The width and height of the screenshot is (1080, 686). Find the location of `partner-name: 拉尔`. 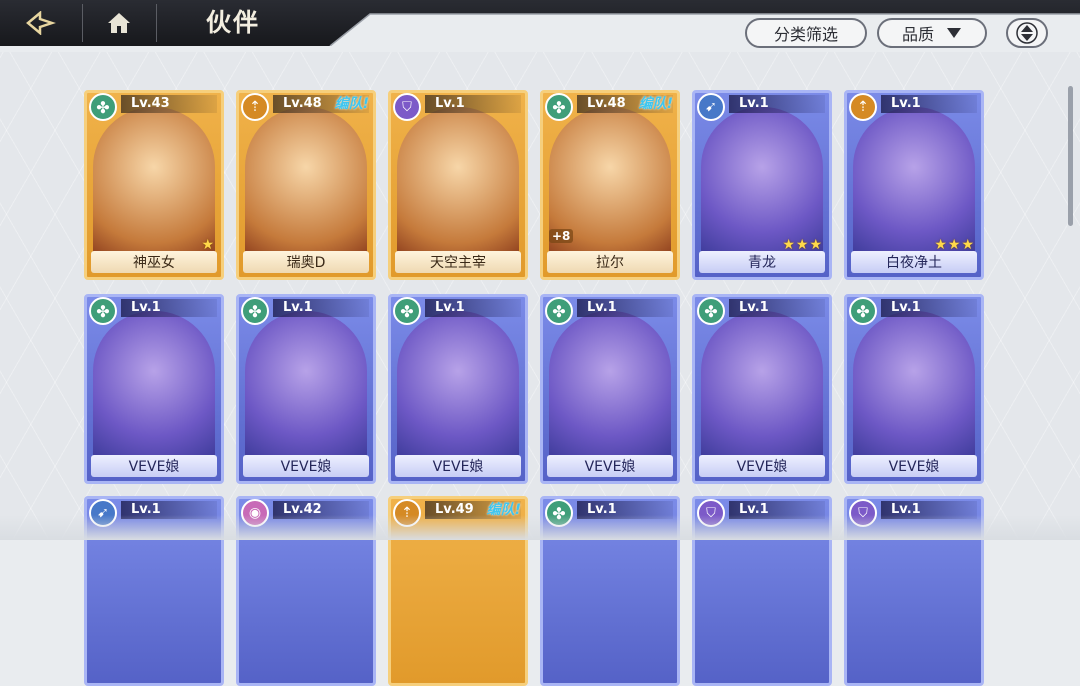

partner-name: 拉尔 is located at coordinates (610, 262).